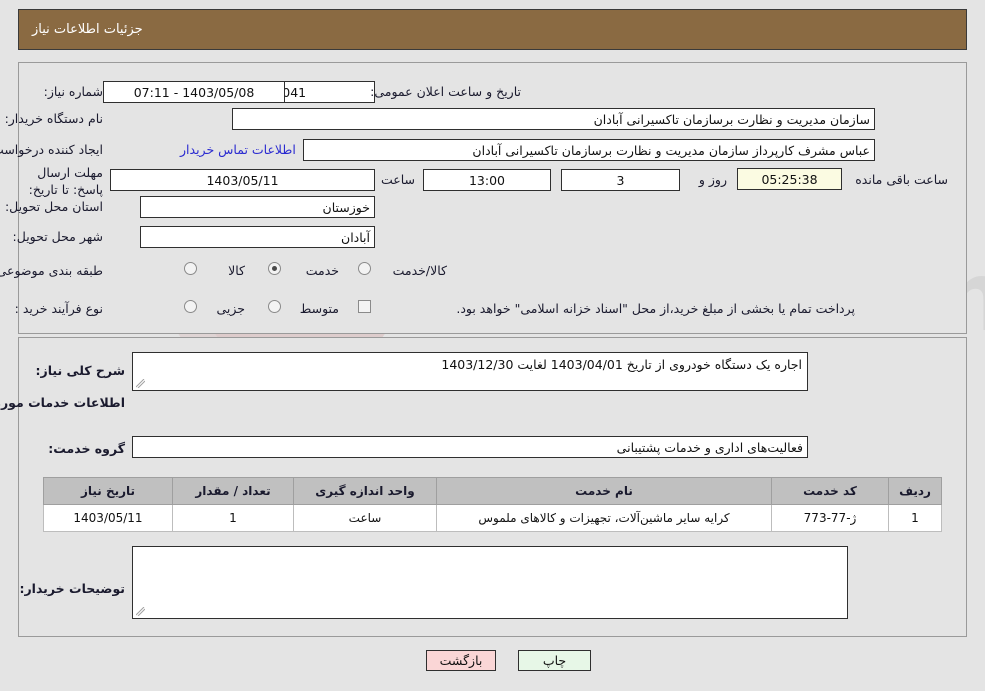 Image resolution: width=985 pixels, height=691 pixels. I want to click on col-need-date: تاریخ نیاز, so click(108, 491).